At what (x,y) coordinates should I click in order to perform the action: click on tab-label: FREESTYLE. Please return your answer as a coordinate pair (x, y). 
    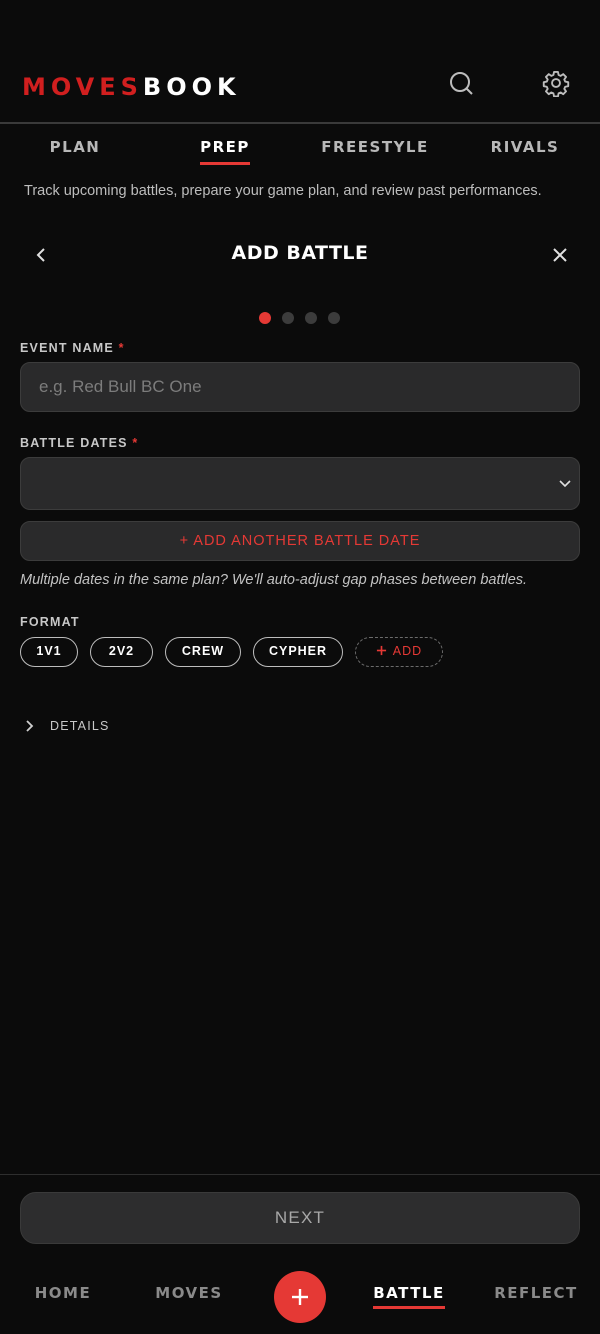
    Looking at the image, I should click on (375, 147).